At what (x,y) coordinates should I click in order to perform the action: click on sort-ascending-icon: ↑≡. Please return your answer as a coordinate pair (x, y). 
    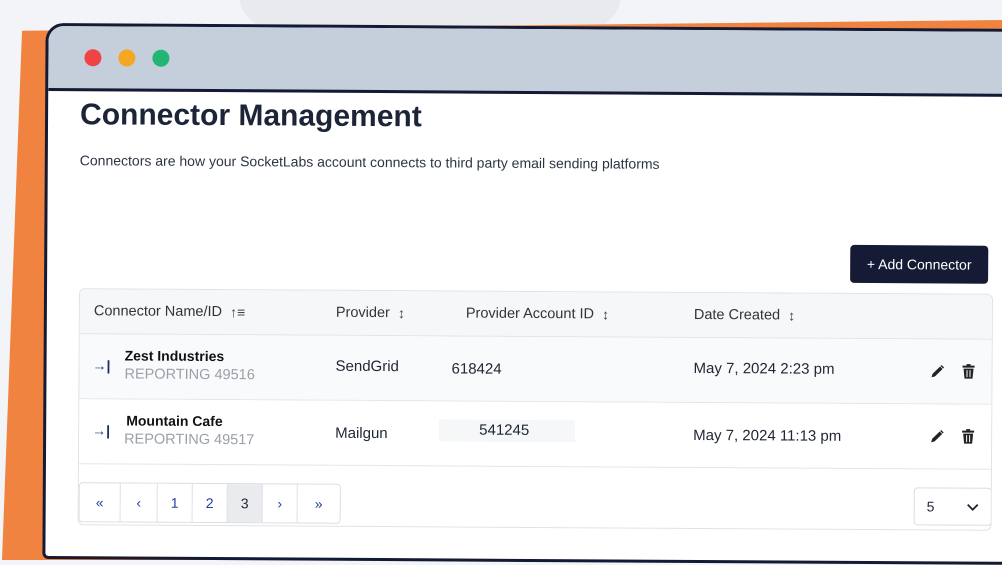
    Looking at the image, I should click on (237, 312).